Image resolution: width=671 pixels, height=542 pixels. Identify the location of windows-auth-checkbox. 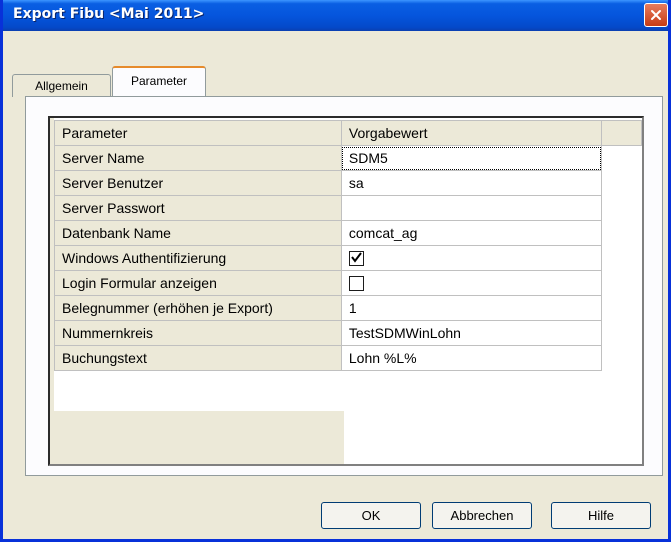
(356, 259).